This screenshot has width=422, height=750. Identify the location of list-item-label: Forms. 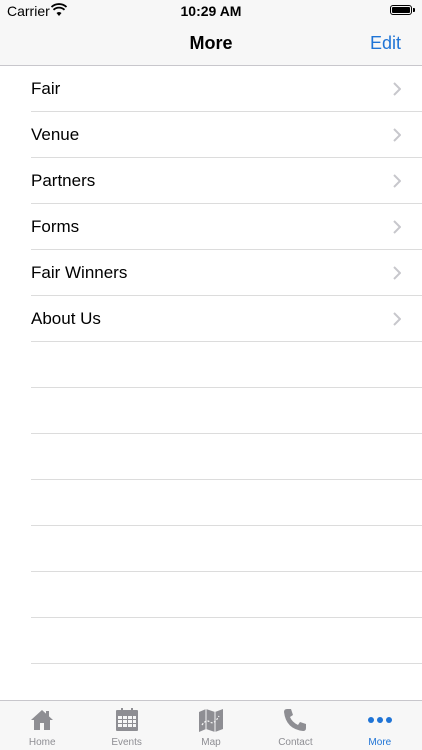
(55, 226).